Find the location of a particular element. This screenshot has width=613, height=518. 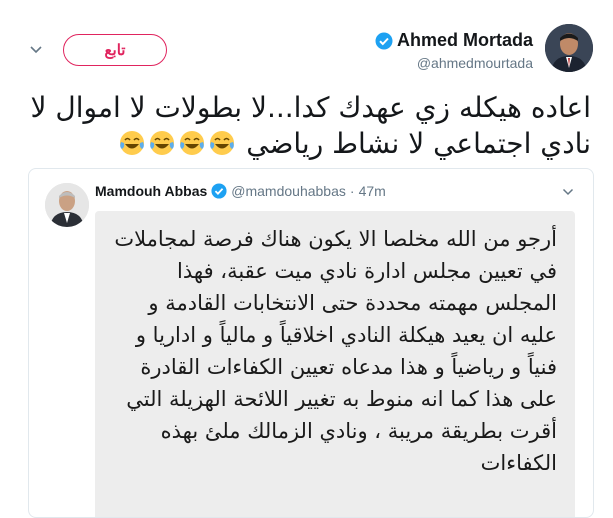

emoji-group is located at coordinates (177, 143).